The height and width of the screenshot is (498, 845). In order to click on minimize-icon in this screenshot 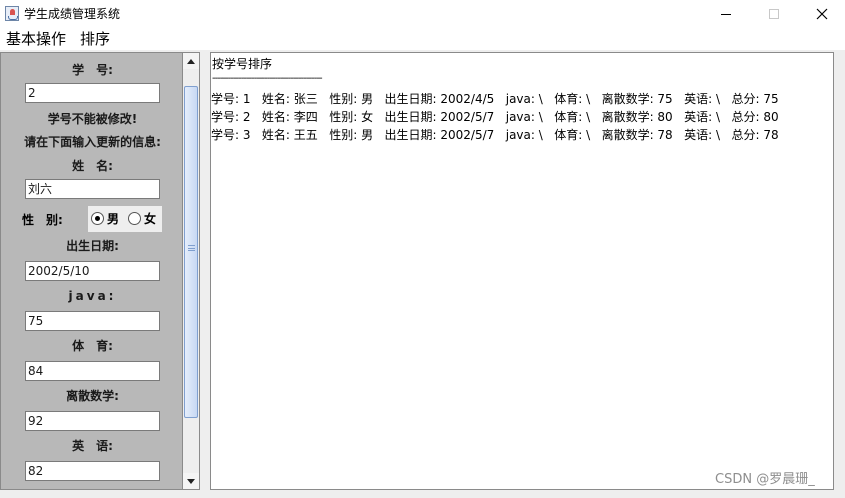, I will do `click(726, 14)`.